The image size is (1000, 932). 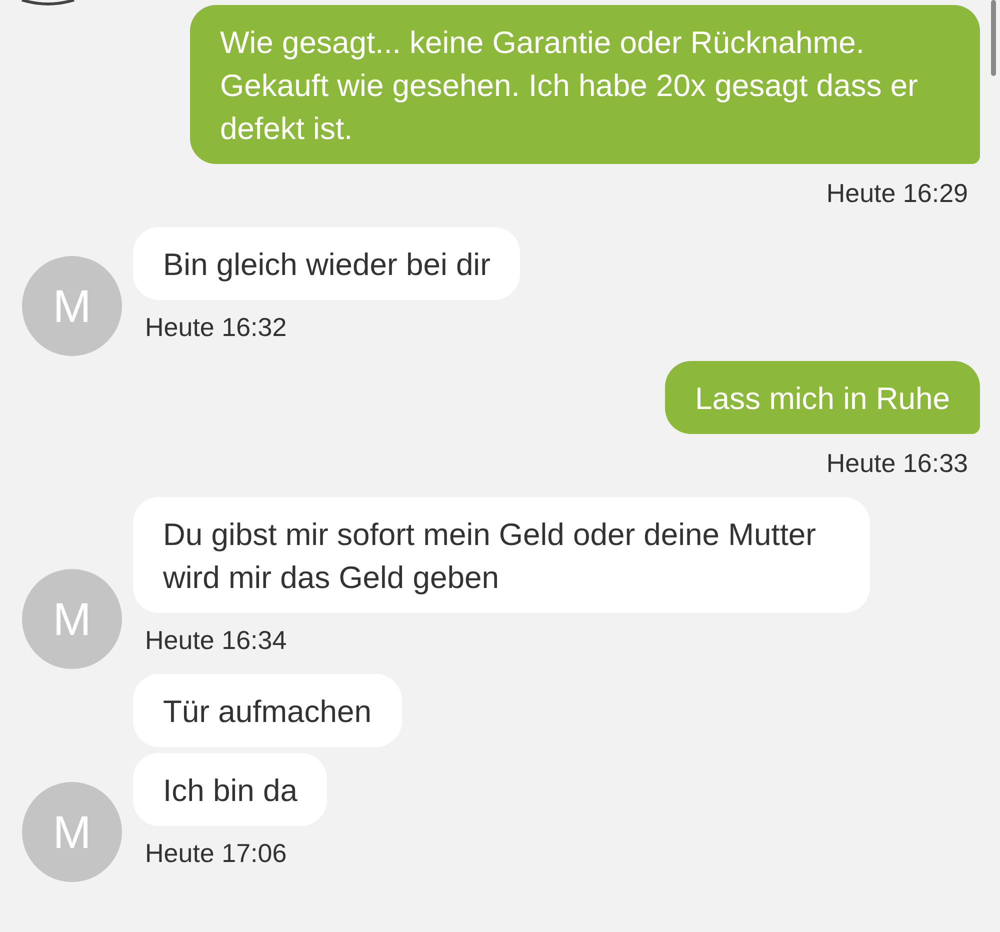 I want to click on timestamp: Heute 16:34, so click(x=216, y=640).